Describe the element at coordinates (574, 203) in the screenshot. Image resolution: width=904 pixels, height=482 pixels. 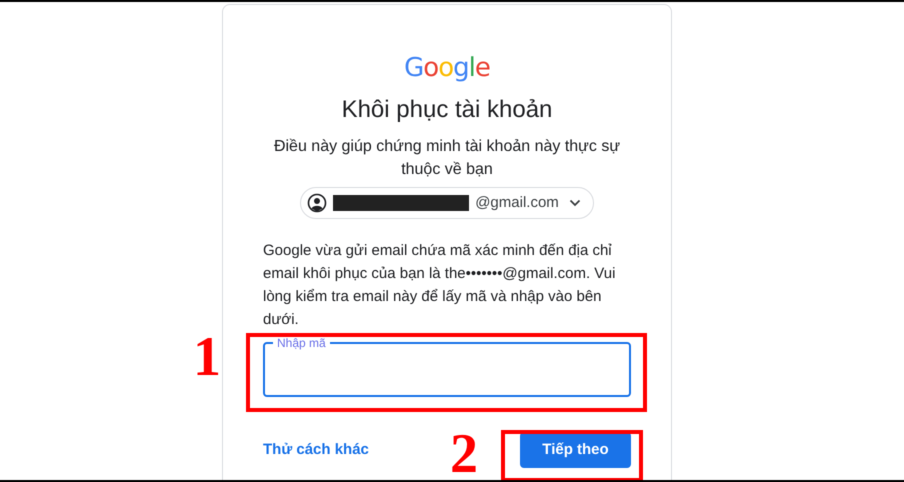
I see `chevron-down-icon` at that location.